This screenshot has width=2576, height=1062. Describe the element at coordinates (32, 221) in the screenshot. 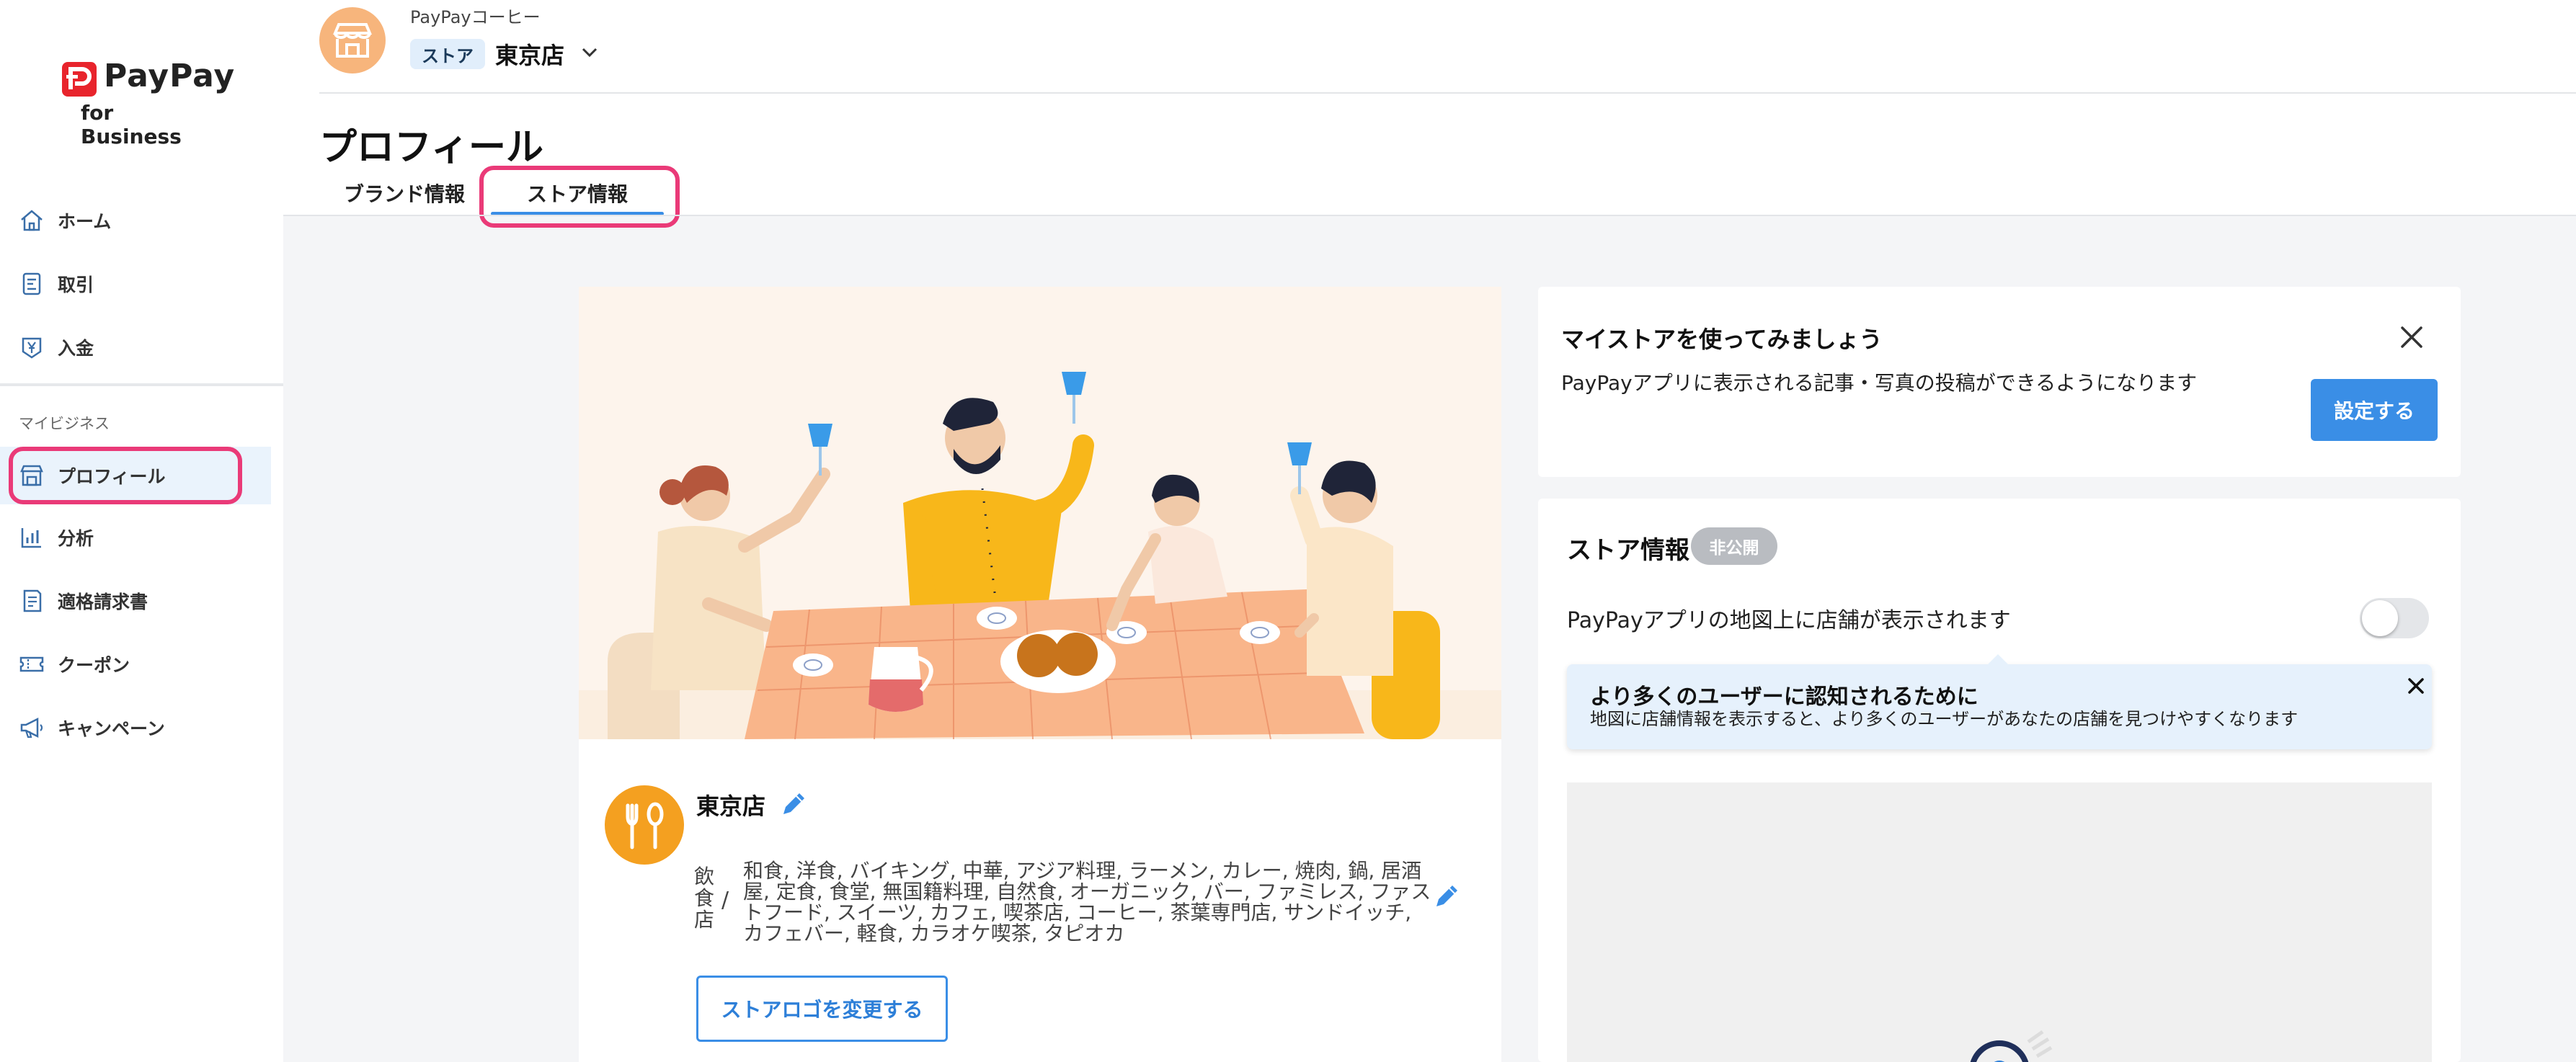

I see `home-icon` at that location.